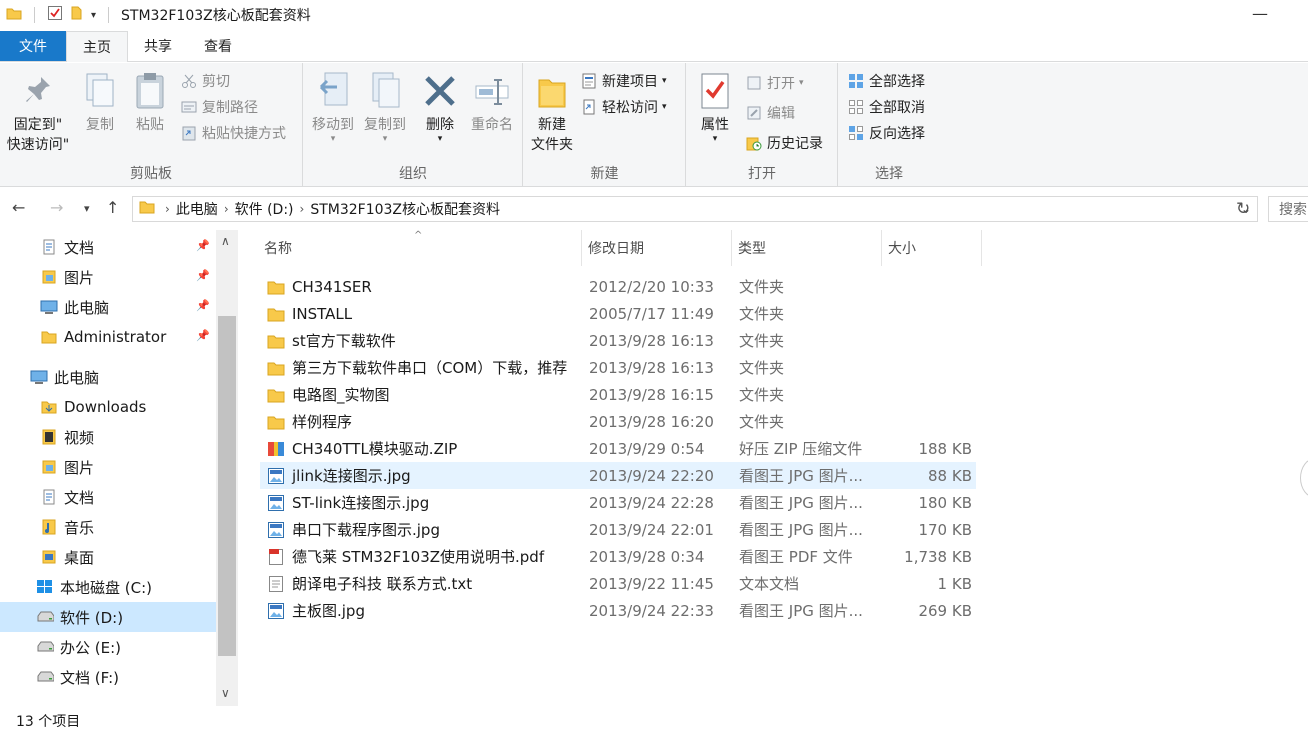 This screenshot has height=735, width=1308. I want to click on file-row: CH341SER 2012/2/20 10:33 文件夹, so click(618, 286).